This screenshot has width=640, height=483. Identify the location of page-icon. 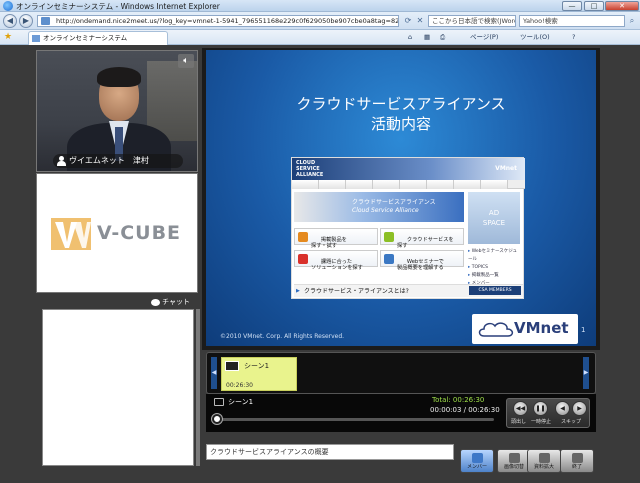
(45, 21).